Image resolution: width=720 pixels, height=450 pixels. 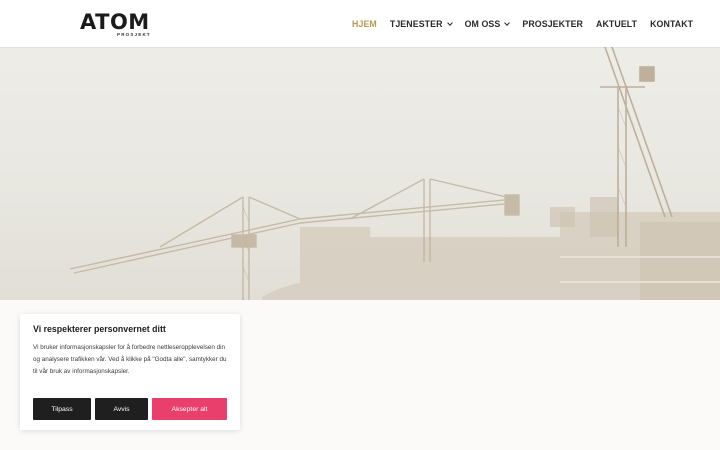 I want to click on nav-item-hjem: HJEM, so click(x=364, y=24).